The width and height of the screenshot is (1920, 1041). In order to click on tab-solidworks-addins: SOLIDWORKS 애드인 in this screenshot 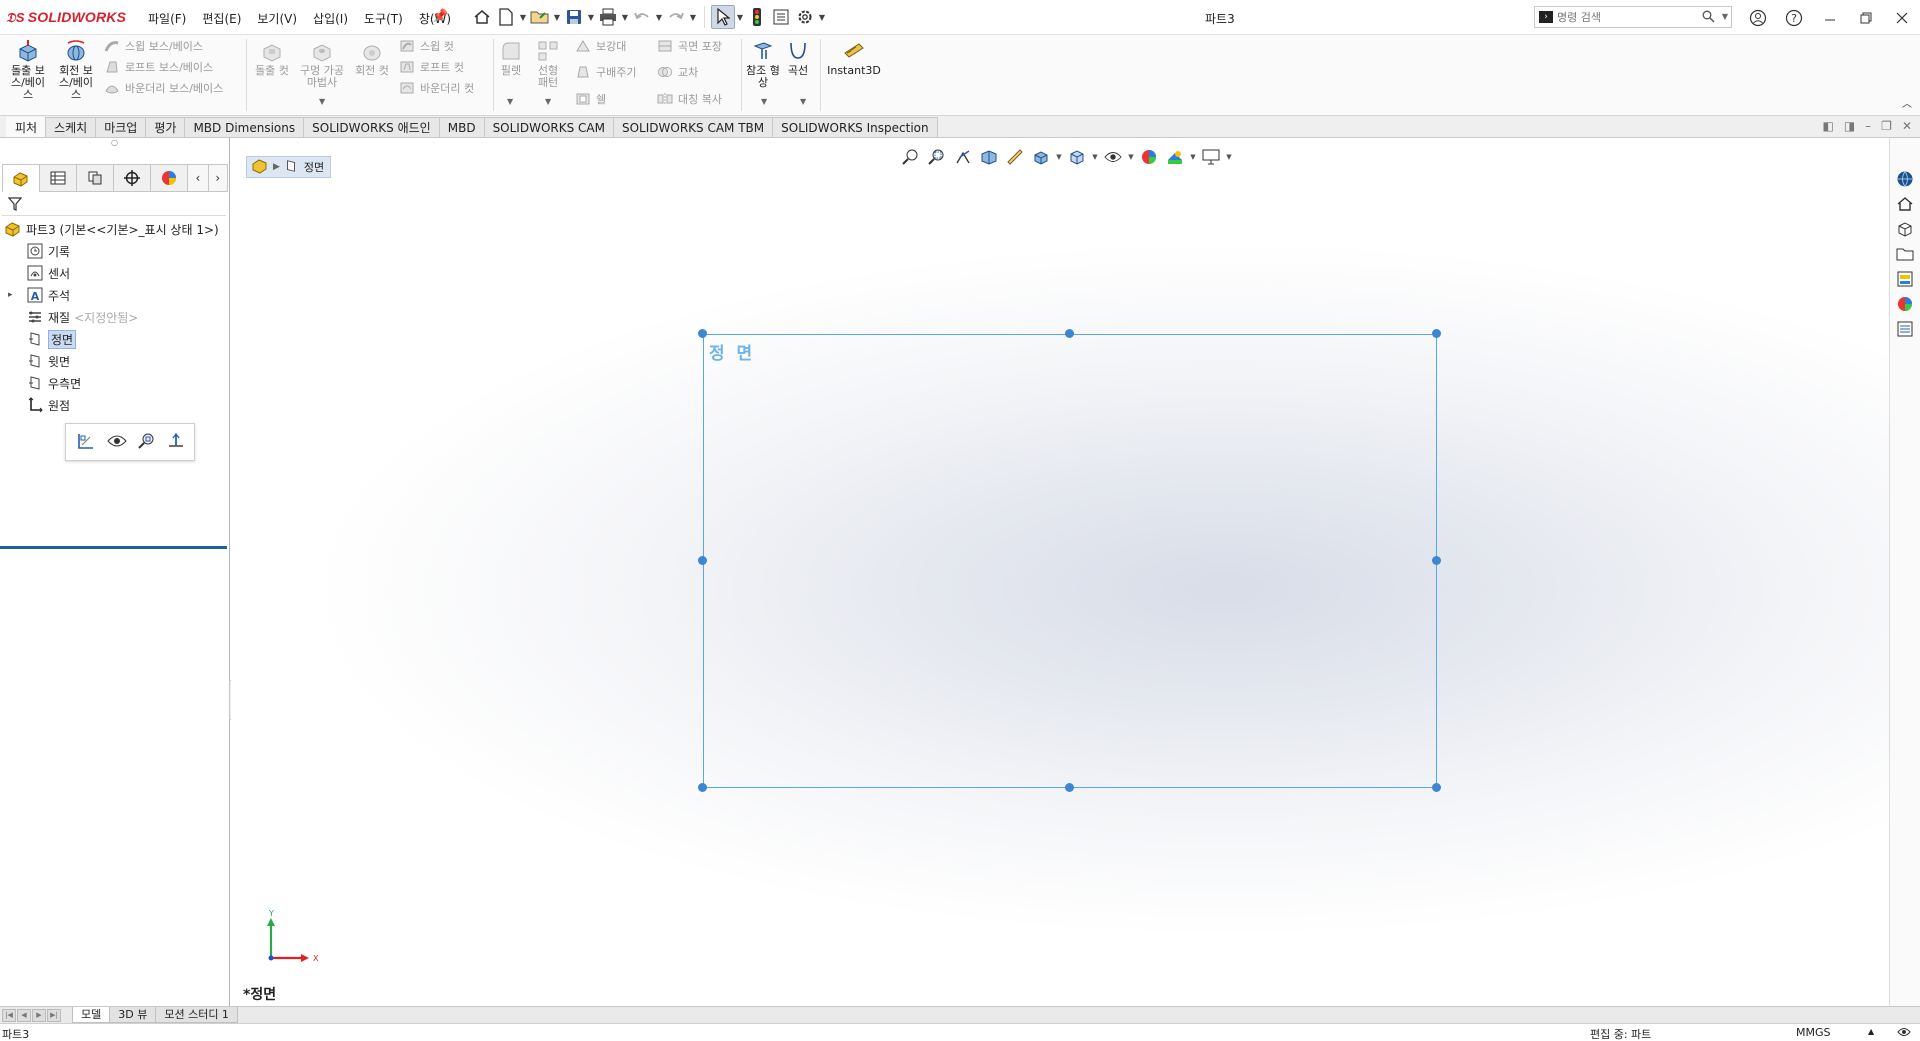, I will do `click(371, 127)`.